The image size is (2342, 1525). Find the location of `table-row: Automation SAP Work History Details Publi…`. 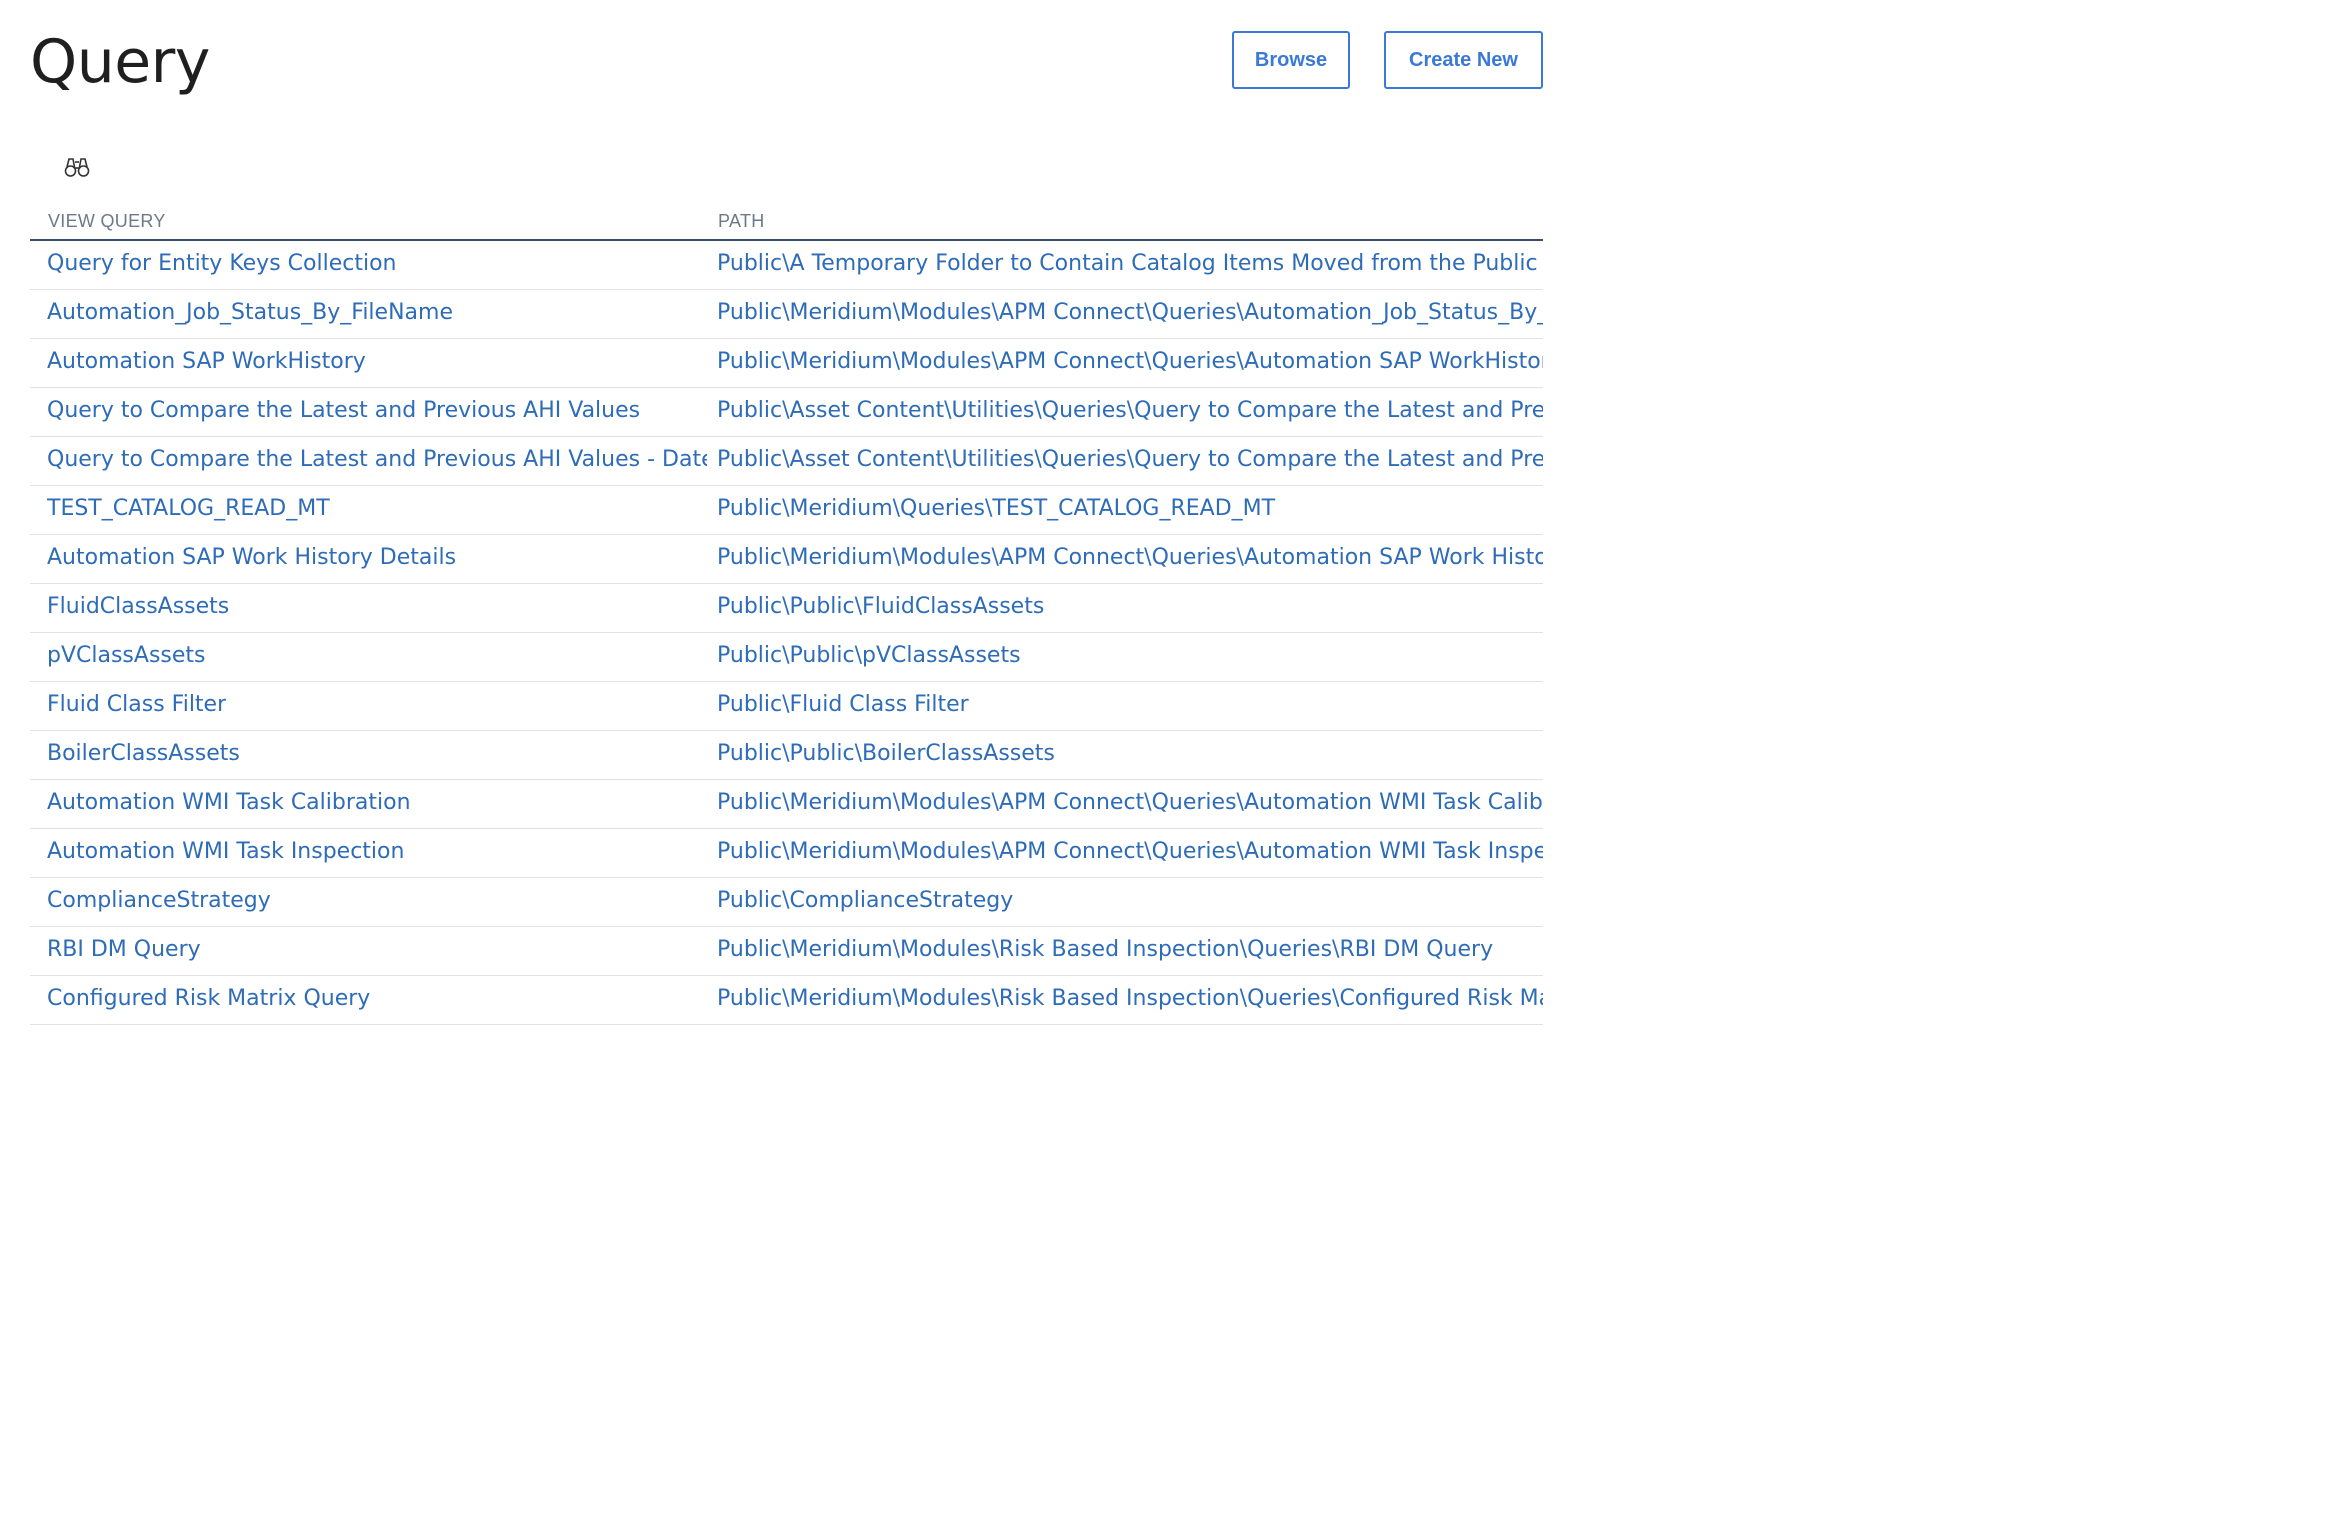

table-row: Automation SAP Work History Details Publi… is located at coordinates (786, 559).